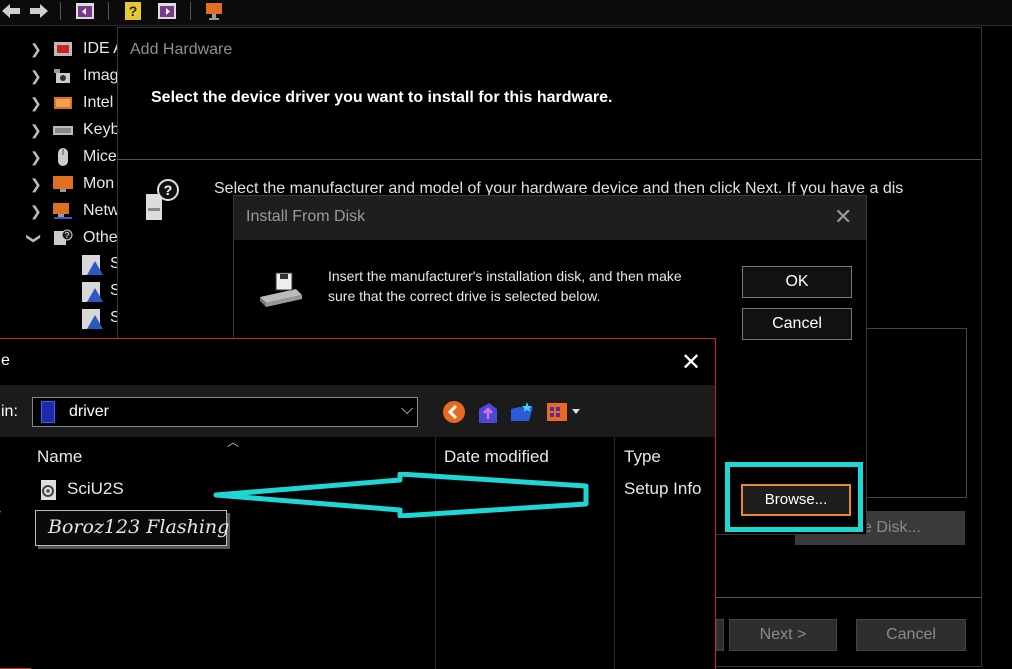 The image size is (1012, 669). What do you see at coordinates (162, 199) in the screenshot?
I see `hardware-device-icon: ?` at bounding box center [162, 199].